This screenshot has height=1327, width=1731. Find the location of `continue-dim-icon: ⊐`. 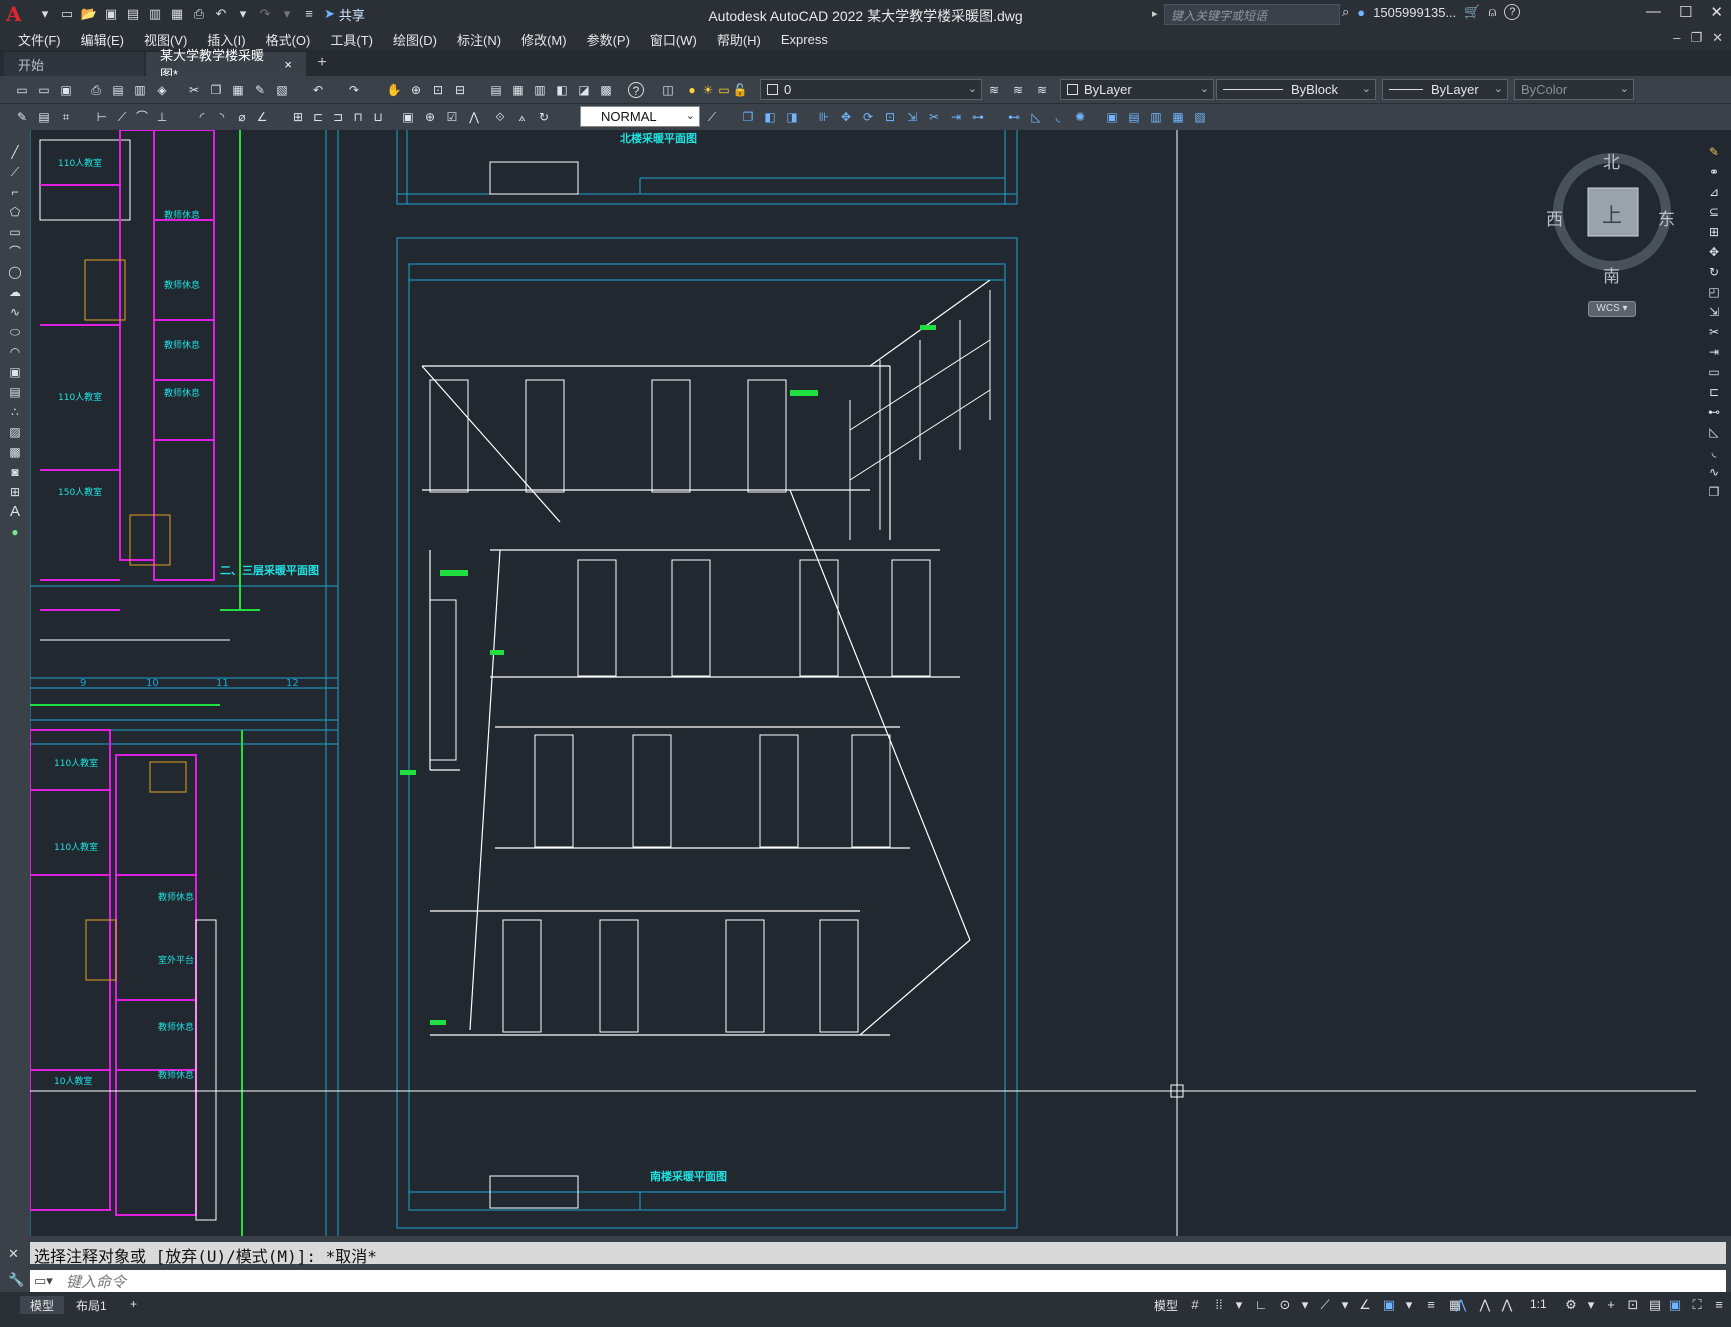

continue-dim-icon: ⊐ is located at coordinates (338, 117).